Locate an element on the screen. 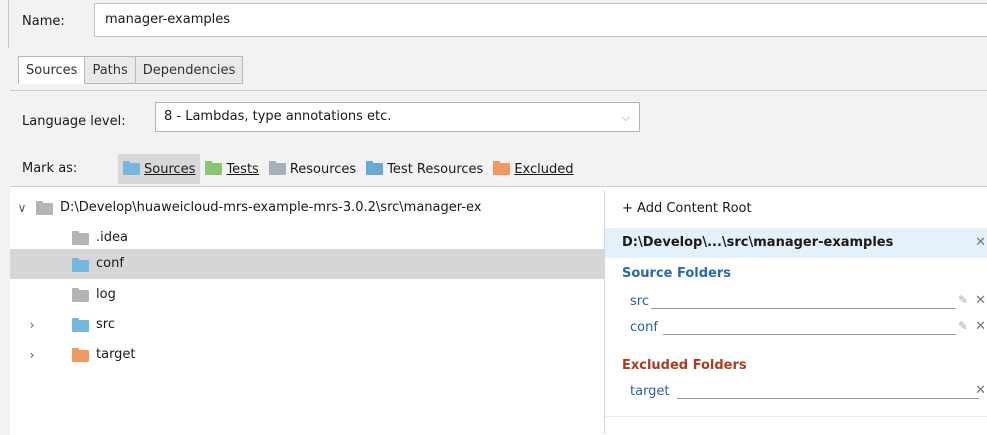  mark-sources-button: Sources is located at coordinates (159, 169).